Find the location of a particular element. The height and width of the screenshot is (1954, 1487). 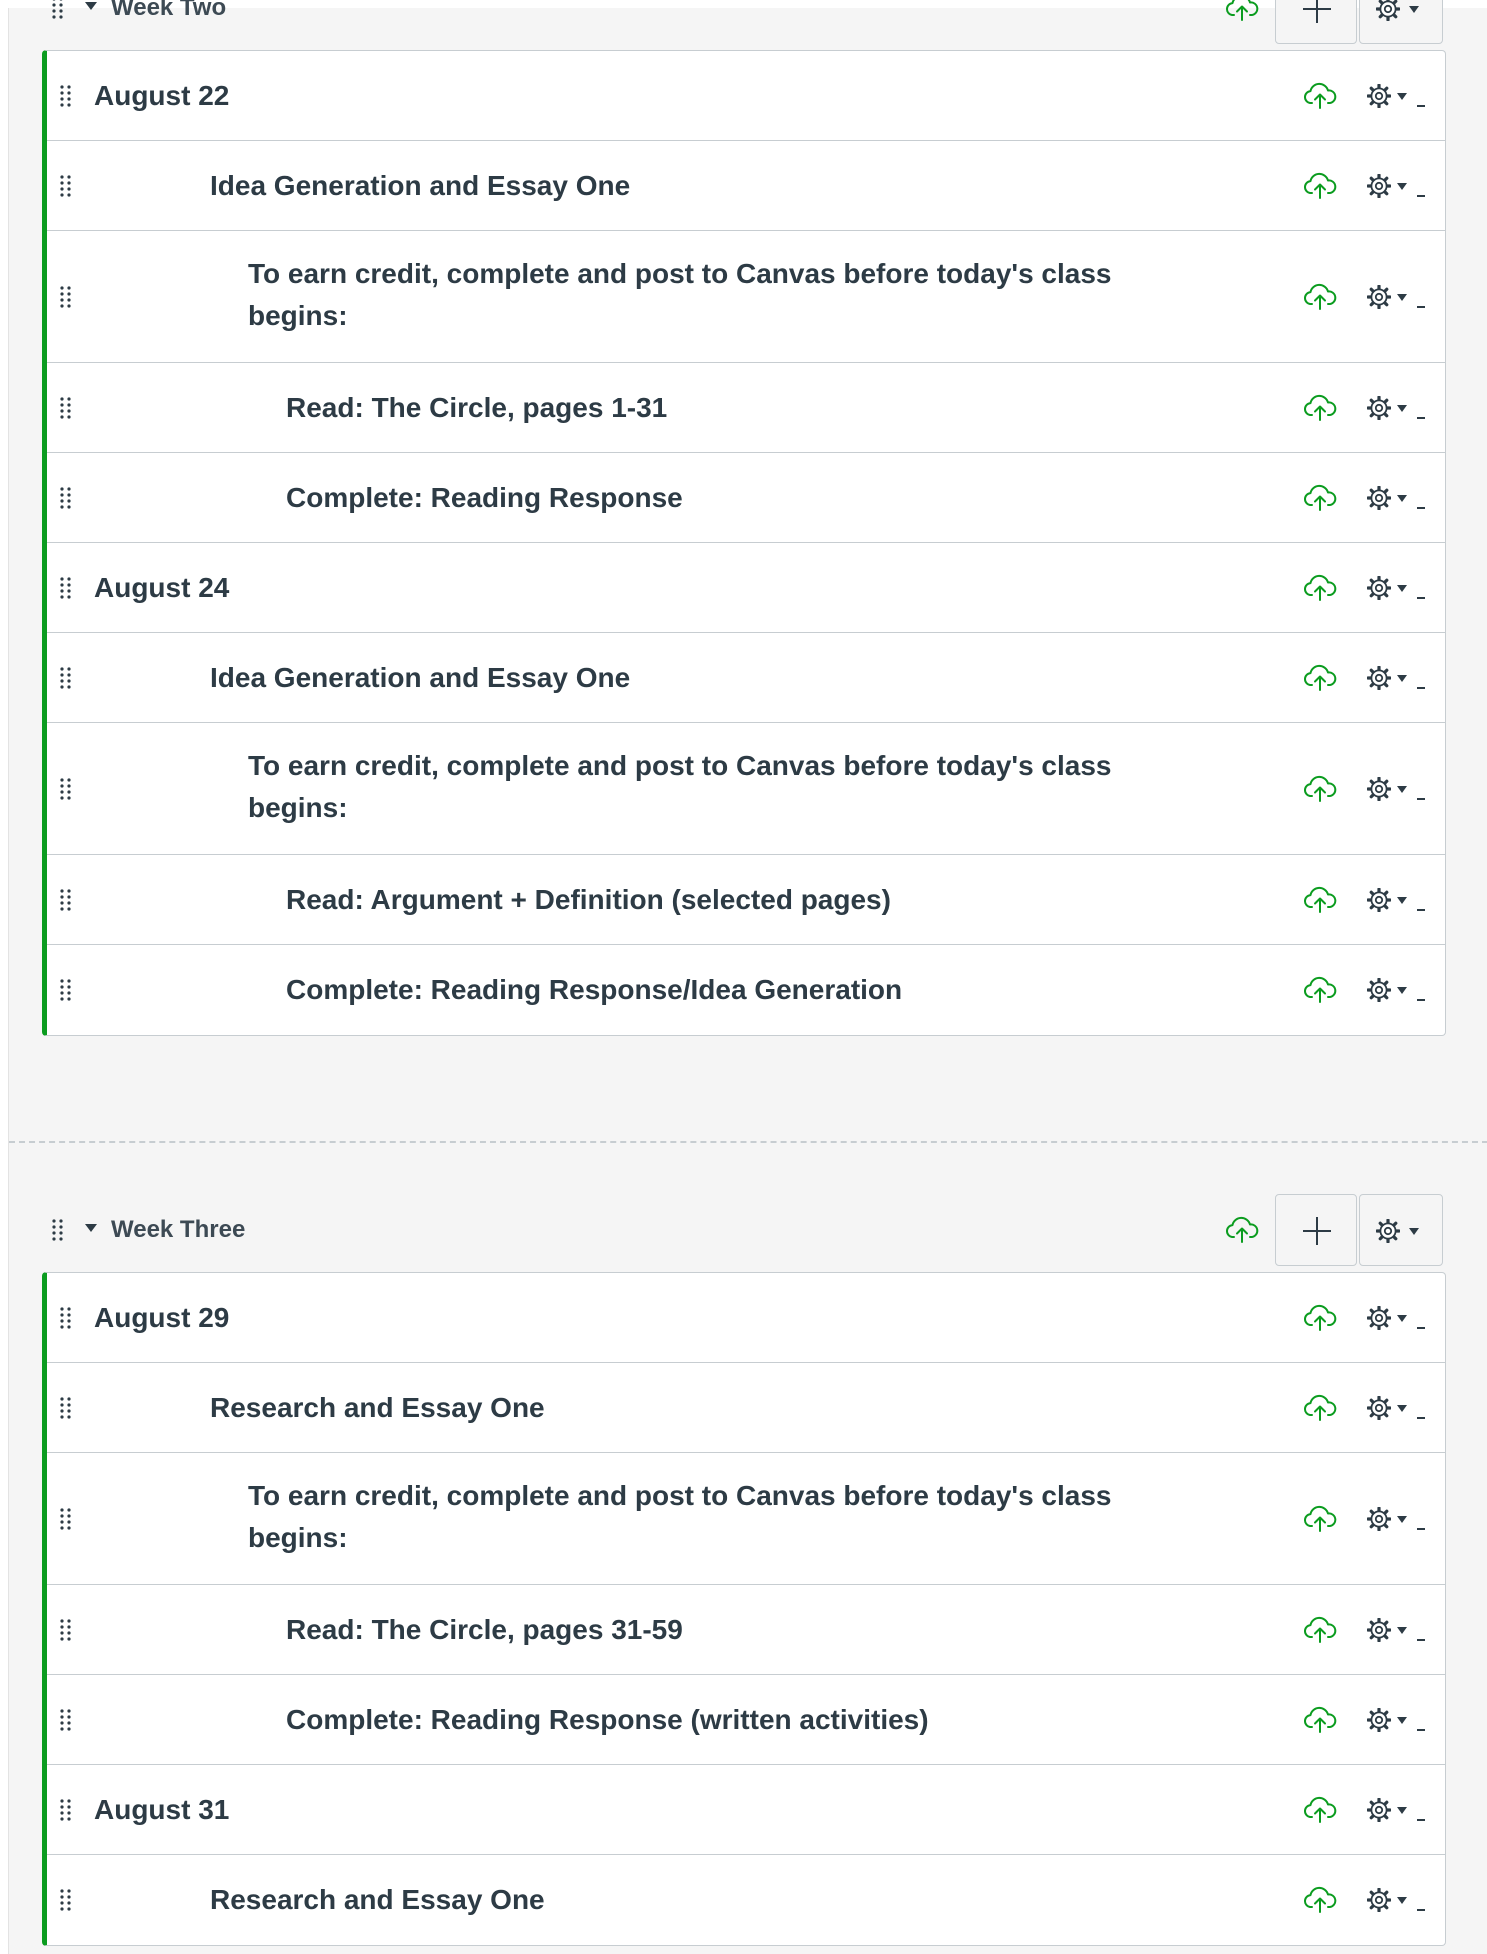

module-item: August 22 is located at coordinates (746, 96).